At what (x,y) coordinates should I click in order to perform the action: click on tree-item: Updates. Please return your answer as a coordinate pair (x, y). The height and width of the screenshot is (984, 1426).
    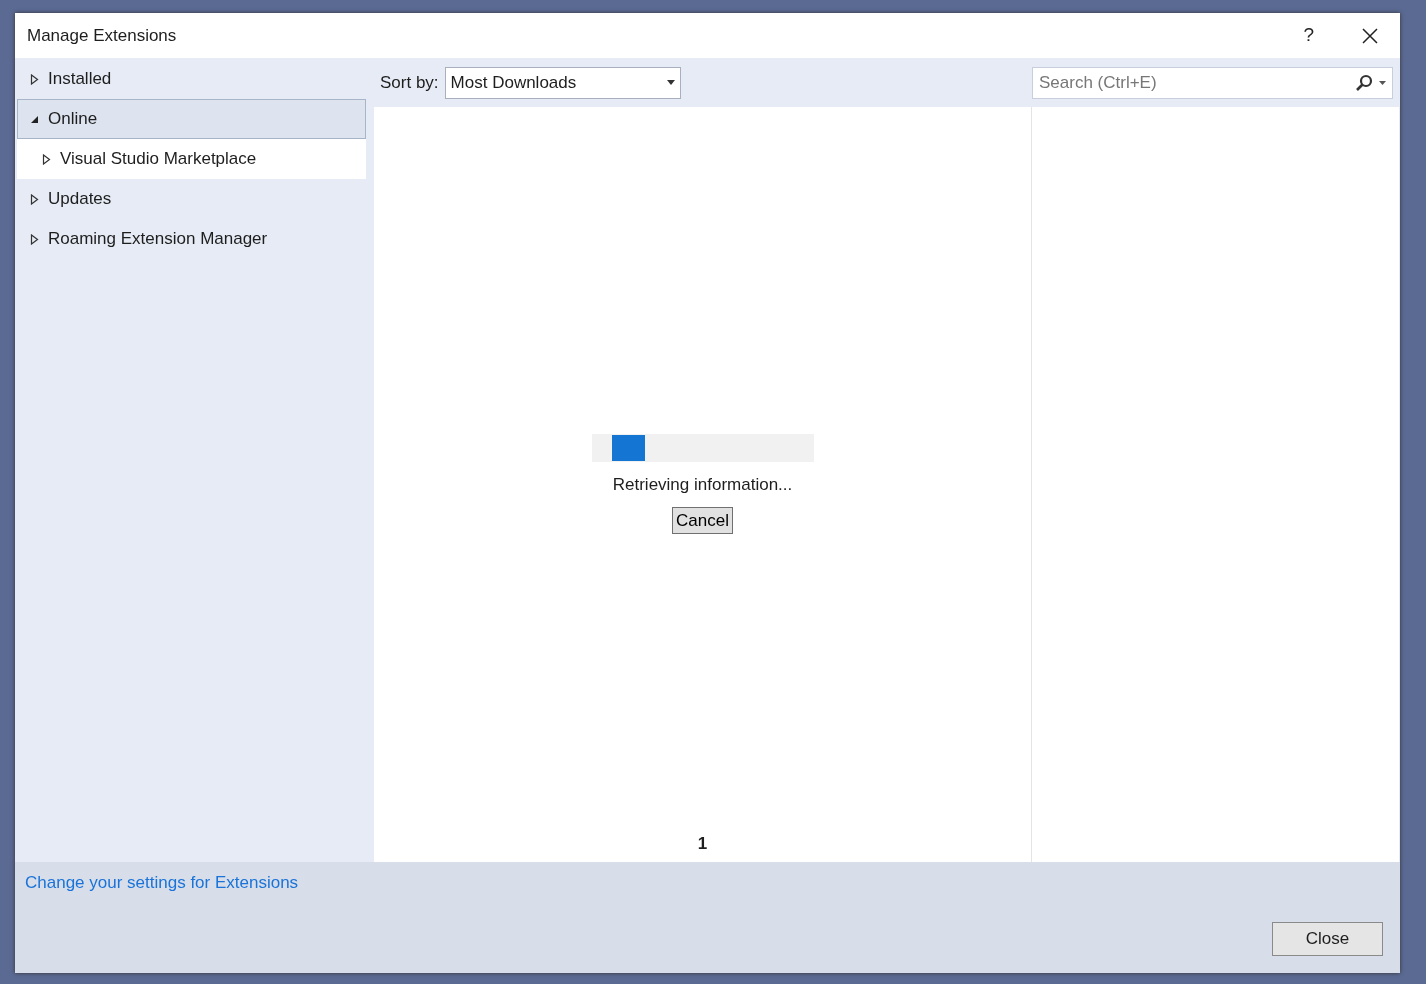
    Looking at the image, I should click on (191, 199).